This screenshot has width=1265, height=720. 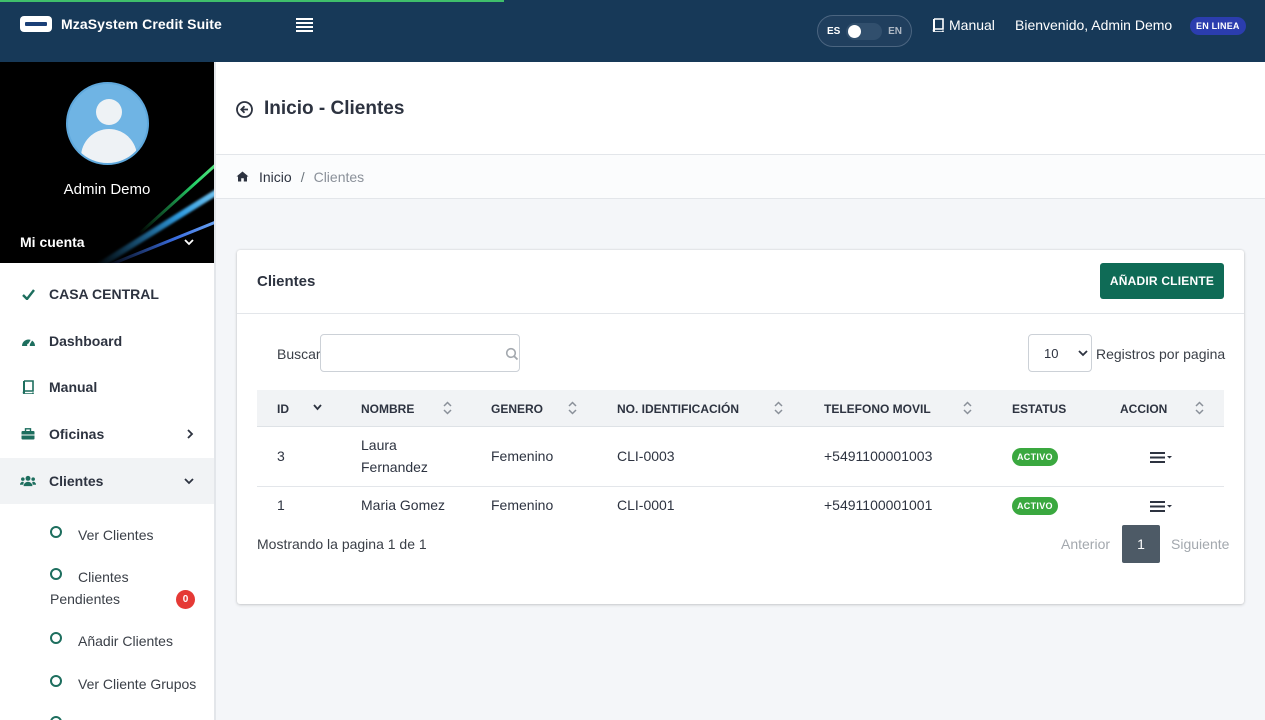 I want to click on breadcrumb: Inicio / Clientes, so click(x=740, y=177).